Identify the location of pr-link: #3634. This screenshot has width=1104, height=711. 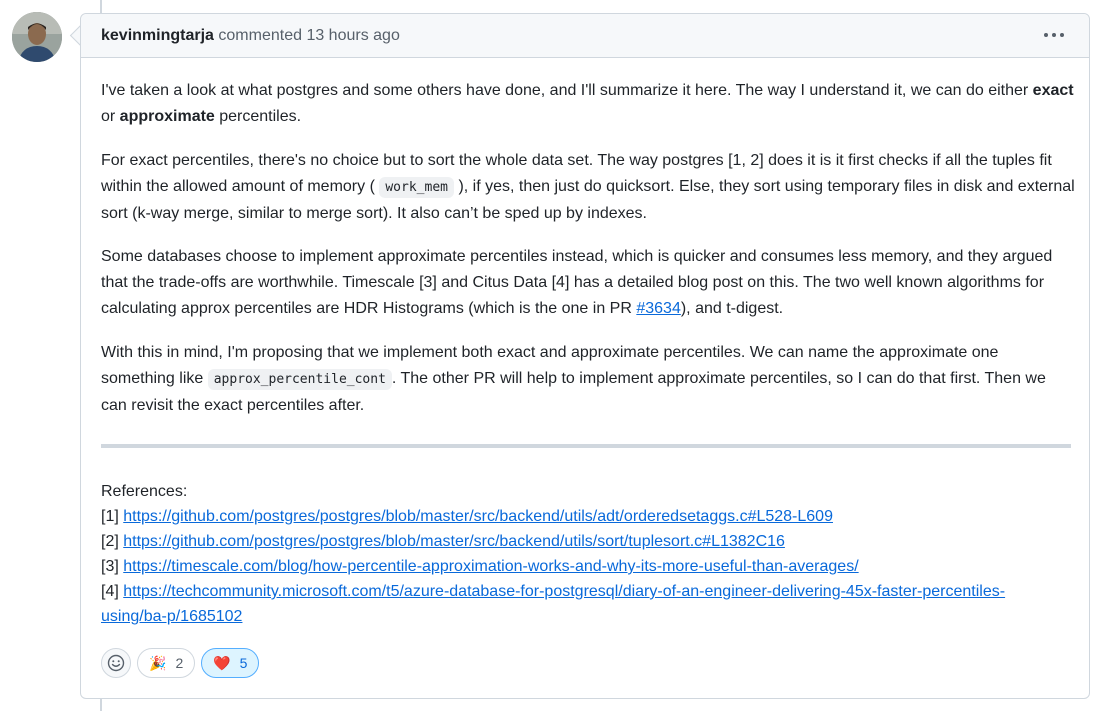
(658, 308).